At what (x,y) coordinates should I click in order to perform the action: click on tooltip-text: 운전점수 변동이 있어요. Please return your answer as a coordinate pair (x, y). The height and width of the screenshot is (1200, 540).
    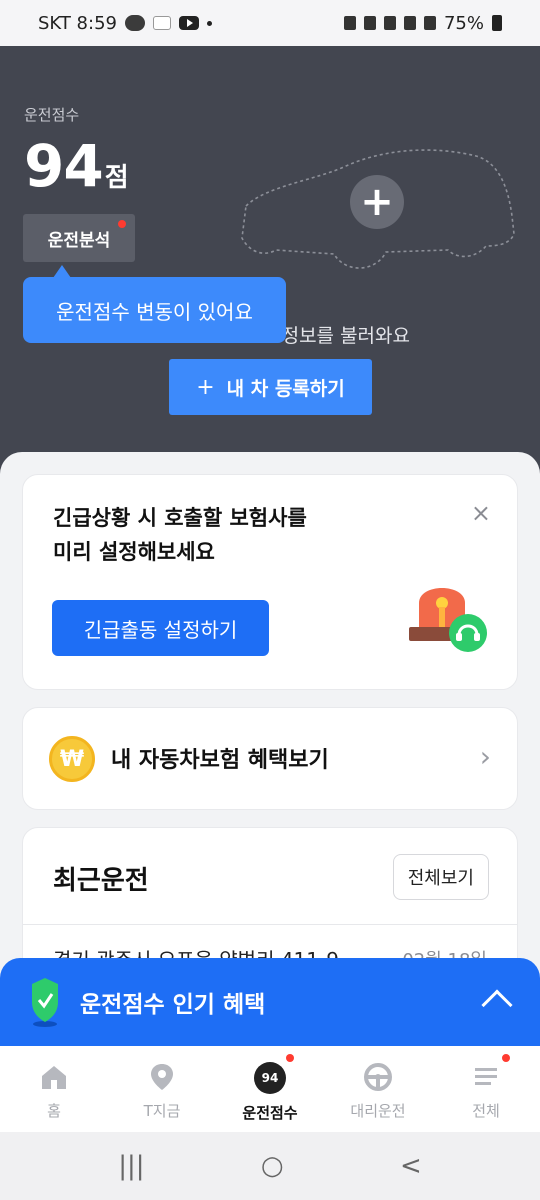
    Looking at the image, I should click on (154, 311).